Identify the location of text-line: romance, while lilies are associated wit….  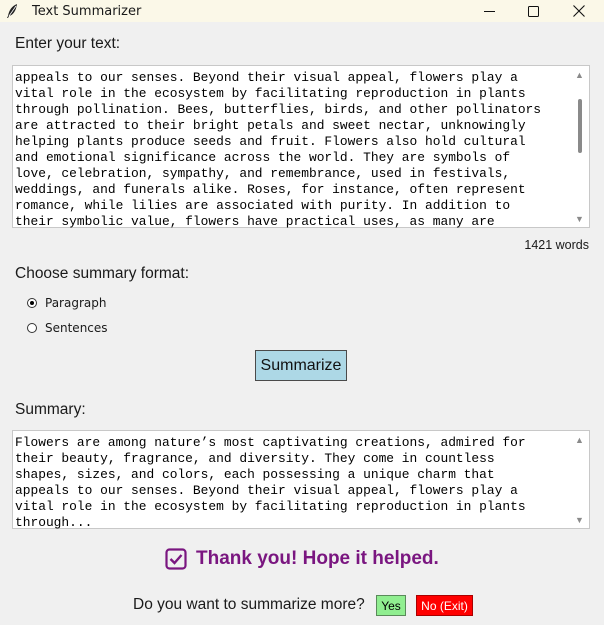
(263, 205).